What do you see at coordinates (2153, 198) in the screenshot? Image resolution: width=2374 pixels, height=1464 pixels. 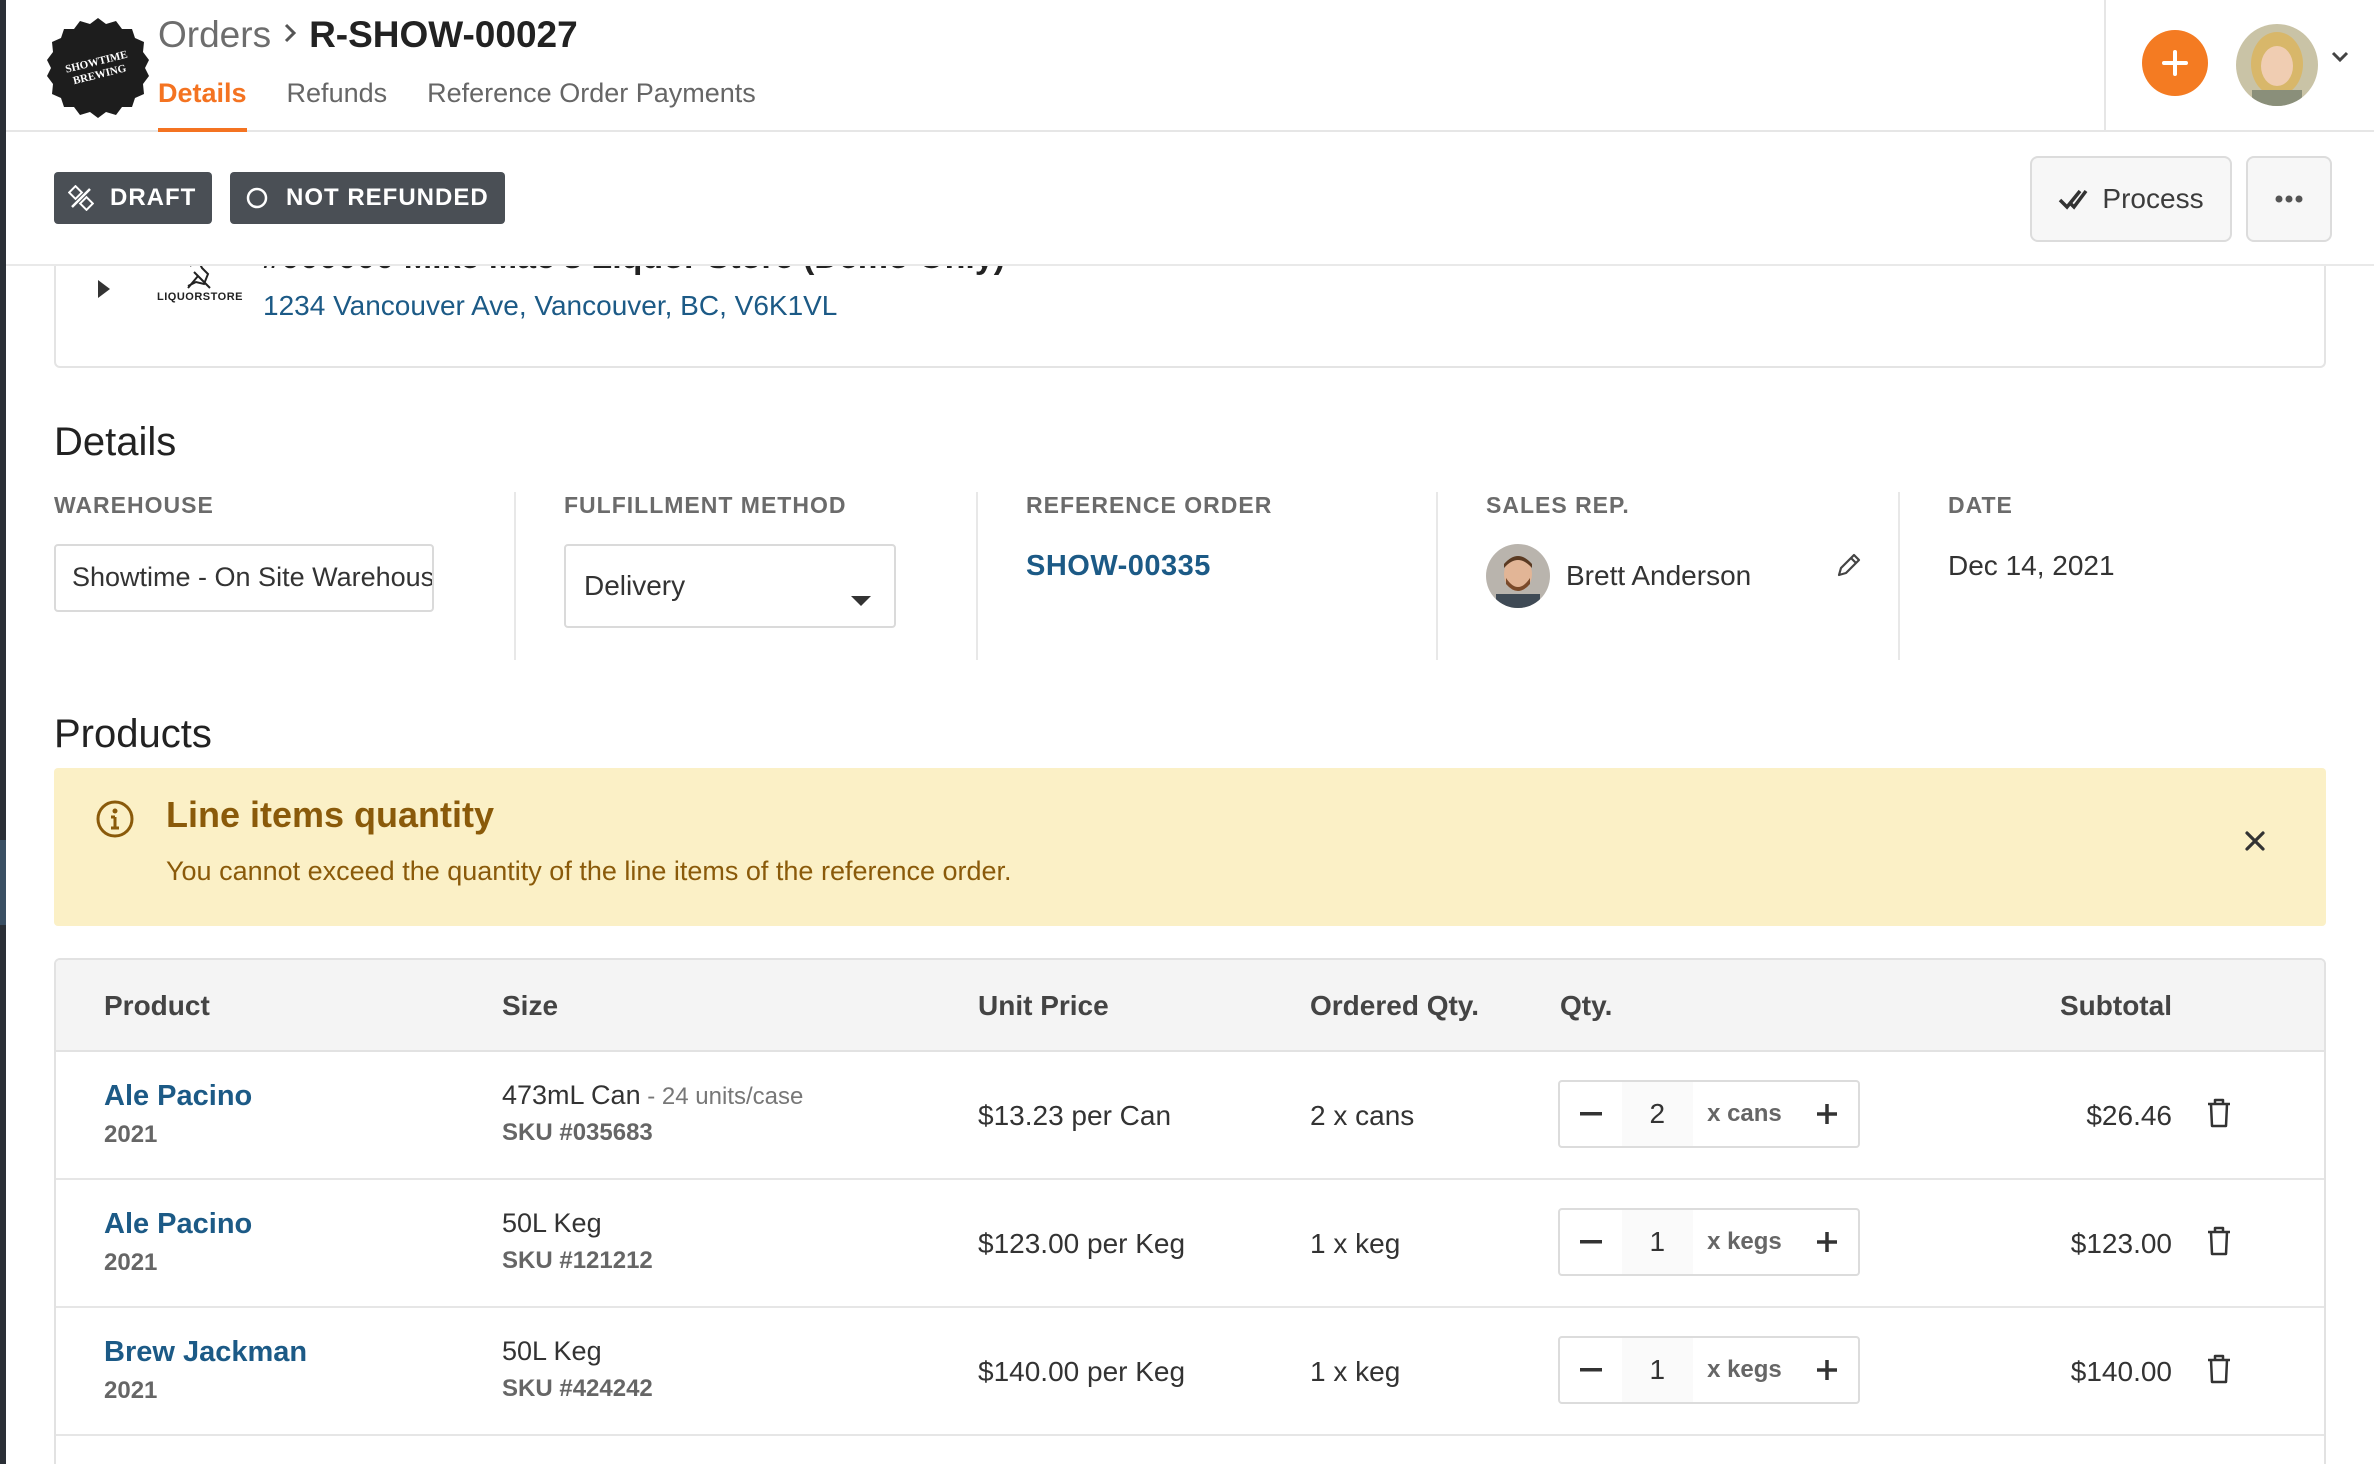 I see `process-button-label: Process` at bounding box center [2153, 198].